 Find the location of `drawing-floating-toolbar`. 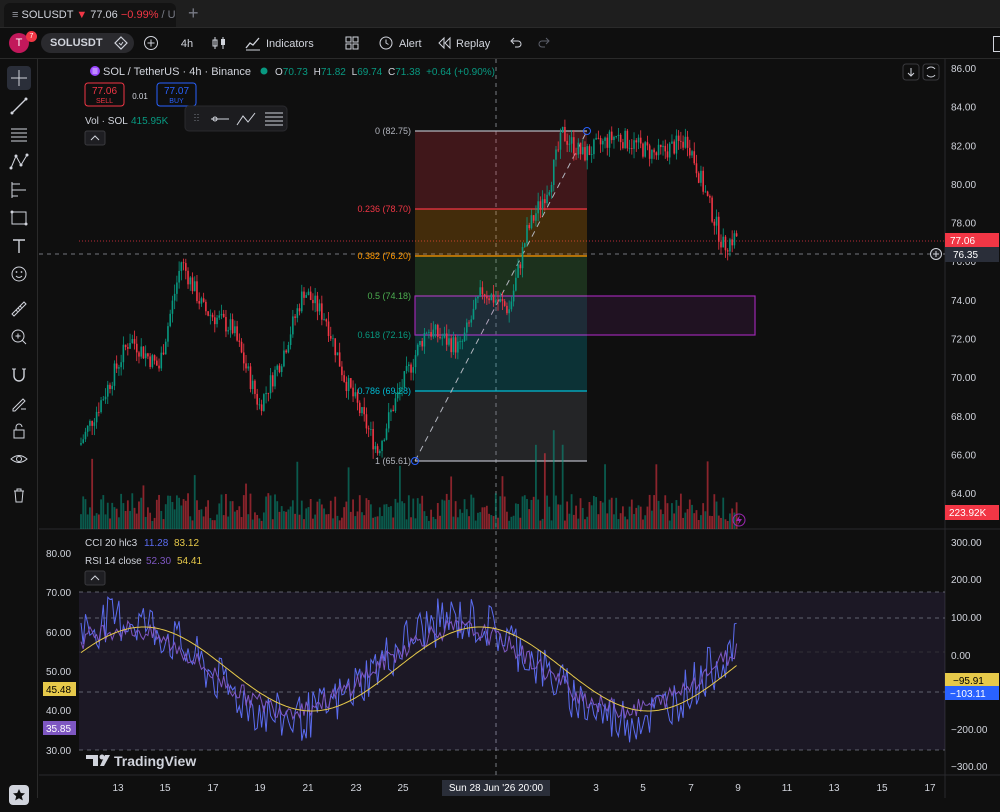

drawing-floating-toolbar is located at coordinates (236, 118).